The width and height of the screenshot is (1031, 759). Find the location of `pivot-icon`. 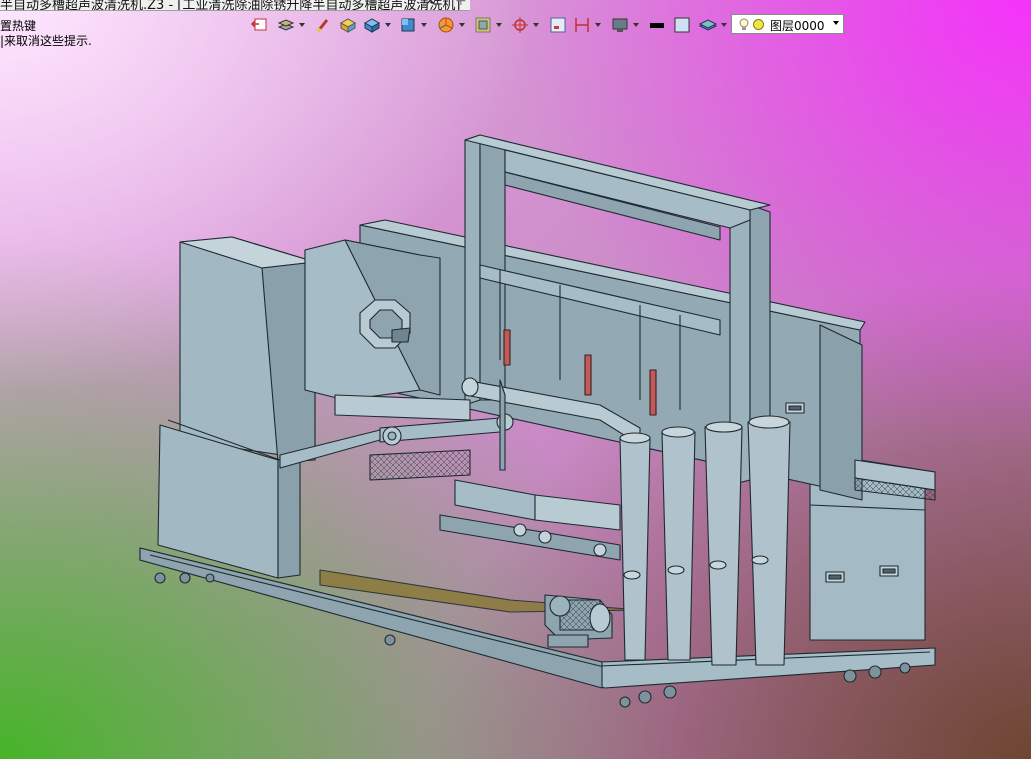

pivot-icon is located at coordinates (520, 25).